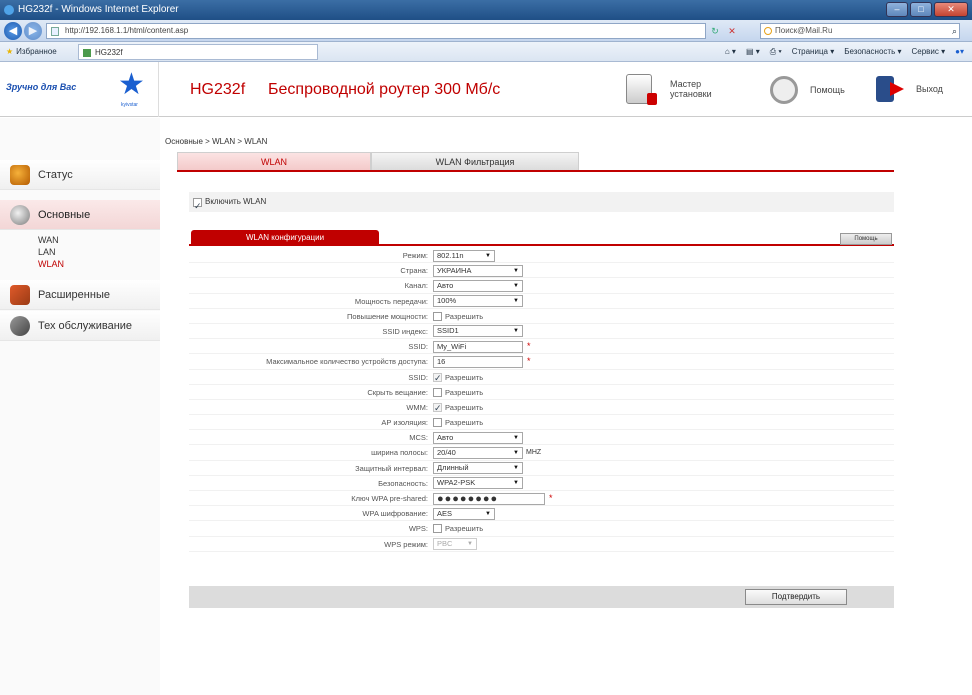 The image size is (972, 695). I want to click on maximize-button: □, so click(921, 9).